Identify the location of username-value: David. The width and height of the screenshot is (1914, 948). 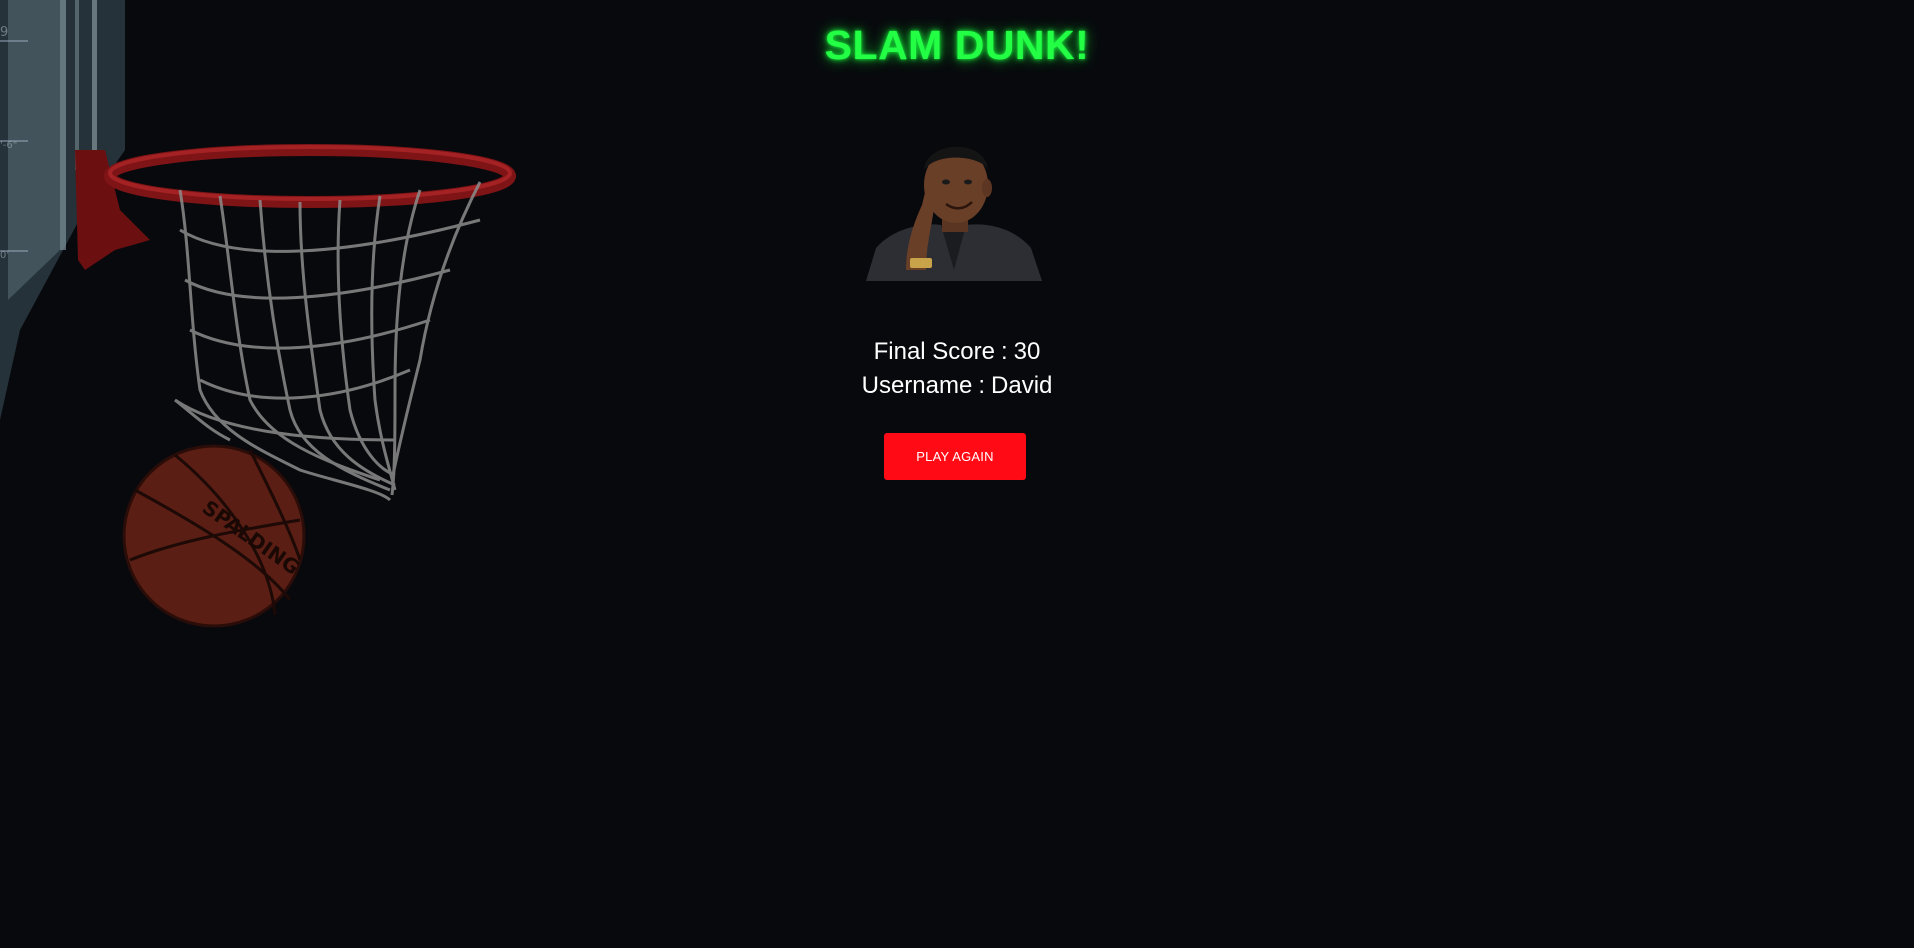
(1022, 385).